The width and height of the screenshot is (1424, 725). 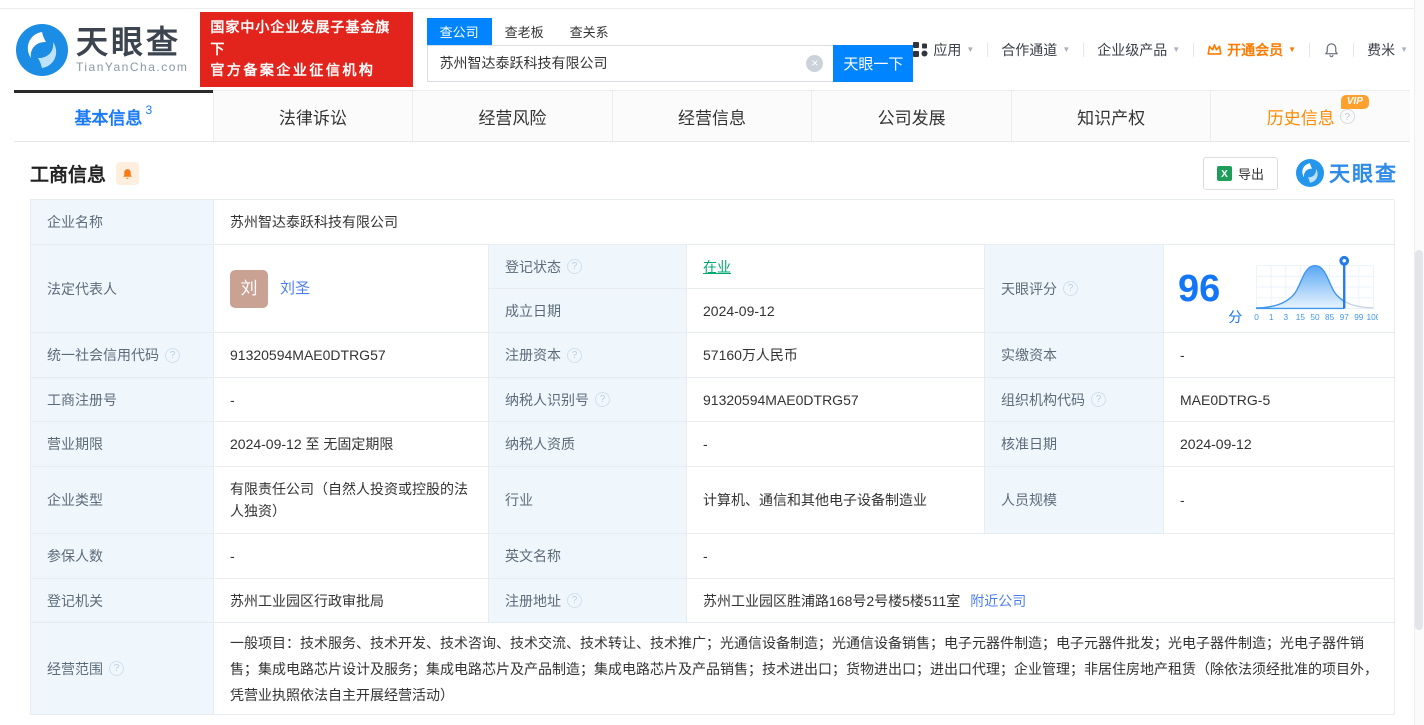 What do you see at coordinates (1271, 317) in the screenshot?
I see `svg-text: 1` at bounding box center [1271, 317].